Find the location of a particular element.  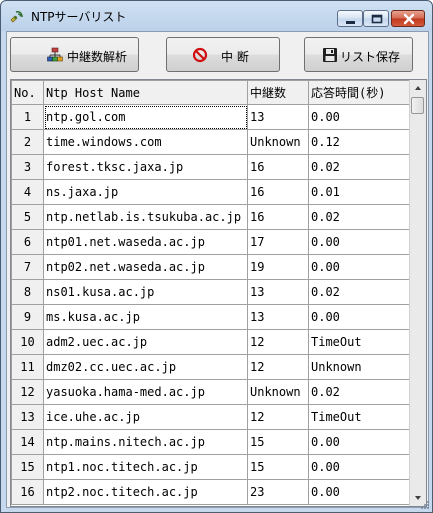

table-row: 13 ice.uhe.ac.jp 12 TimeOut is located at coordinates (210, 417).